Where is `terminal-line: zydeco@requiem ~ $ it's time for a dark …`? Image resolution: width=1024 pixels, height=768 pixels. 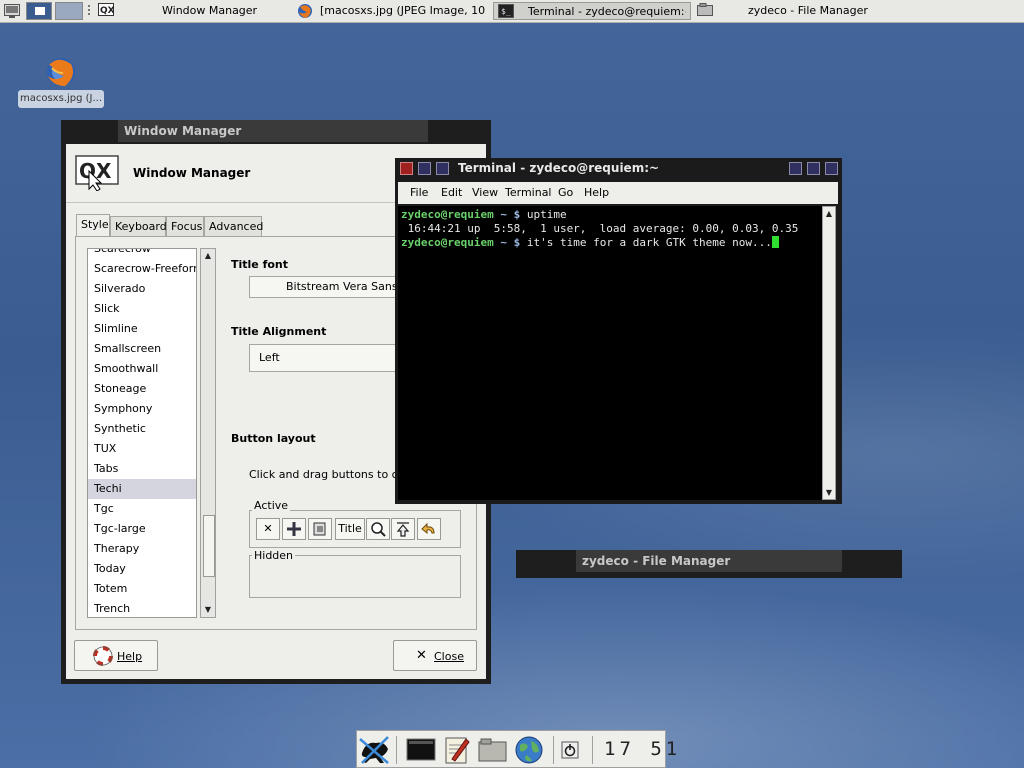 terminal-line: zydeco@requiem ~ $ it's time for a dark … is located at coordinates (610, 243).